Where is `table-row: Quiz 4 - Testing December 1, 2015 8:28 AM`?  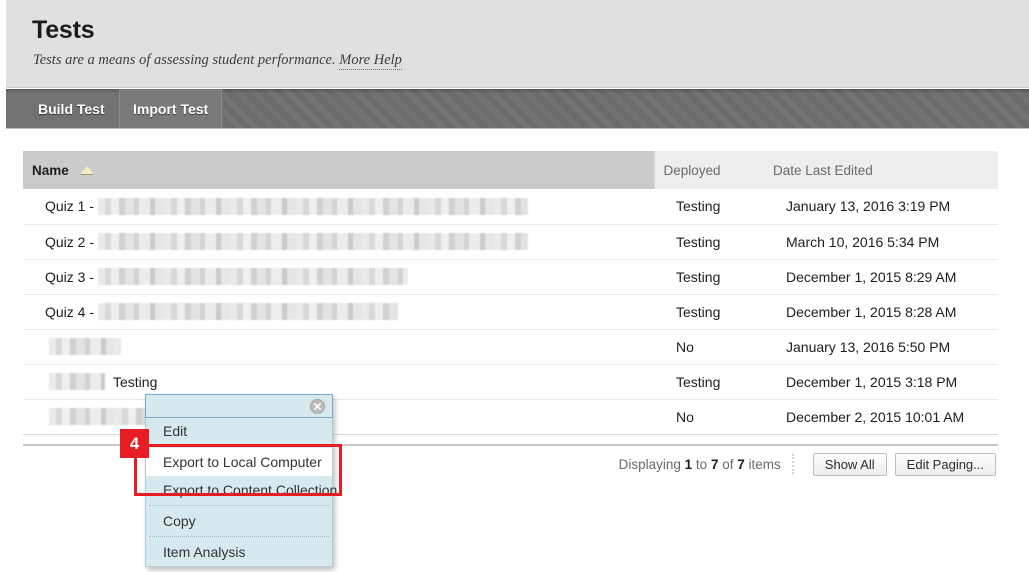
table-row: Quiz 4 - Testing December 1, 2015 8:28 AM is located at coordinates (510, 312).